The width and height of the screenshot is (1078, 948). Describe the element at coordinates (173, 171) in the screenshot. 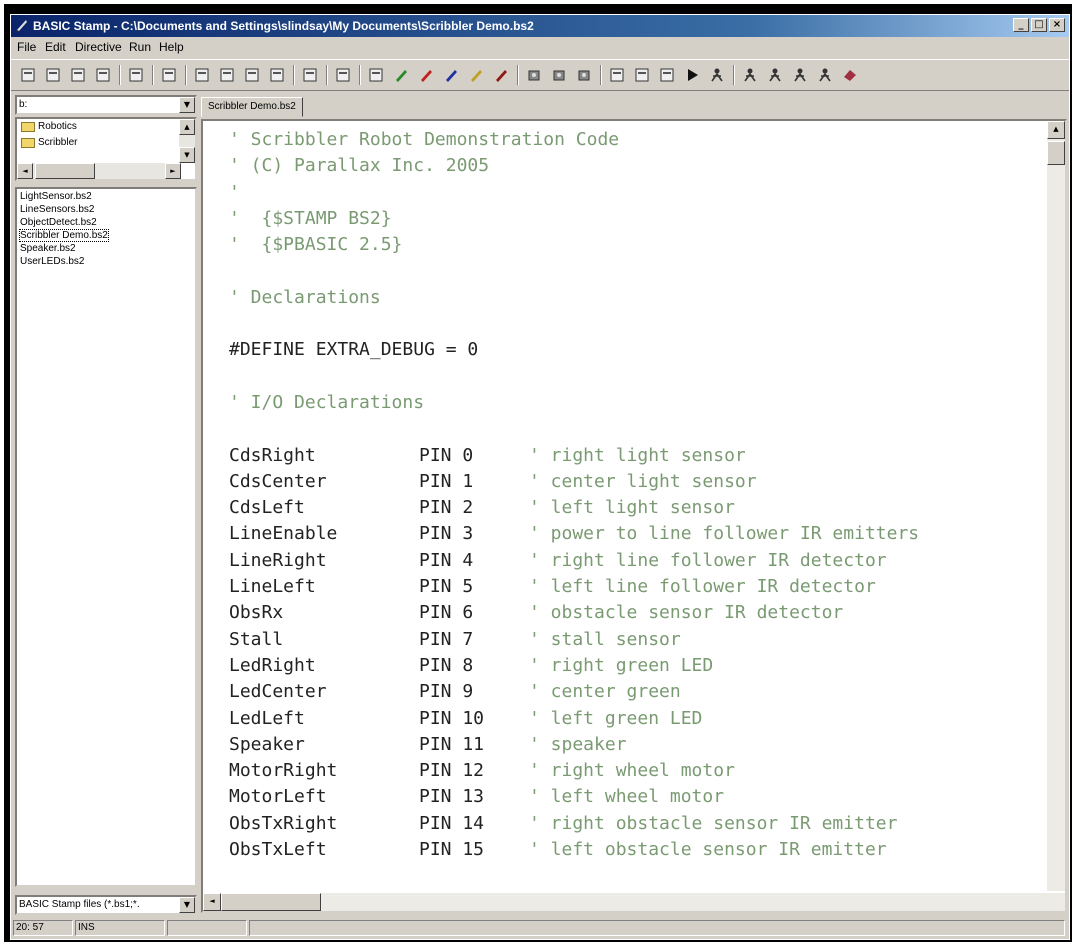

I see `scroll-right-icon: ►` at that location.